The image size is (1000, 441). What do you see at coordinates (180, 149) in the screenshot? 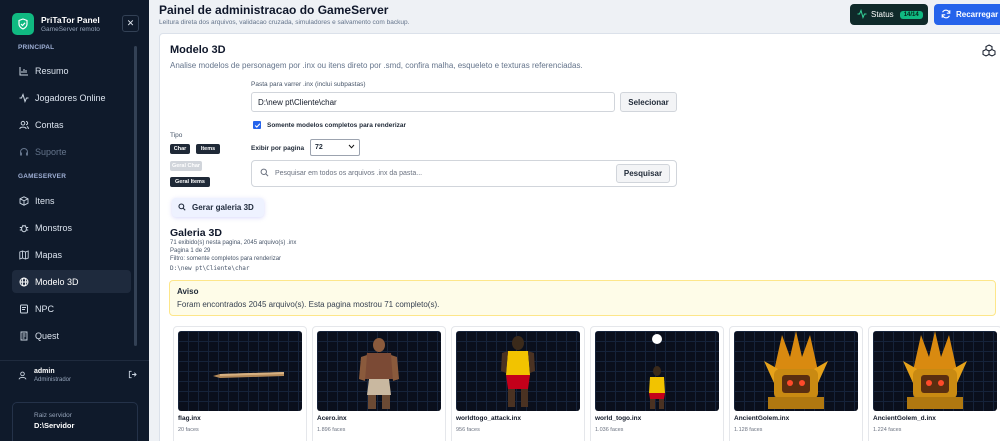
I see `chip-char: Char` at bounding box center [180, 149].